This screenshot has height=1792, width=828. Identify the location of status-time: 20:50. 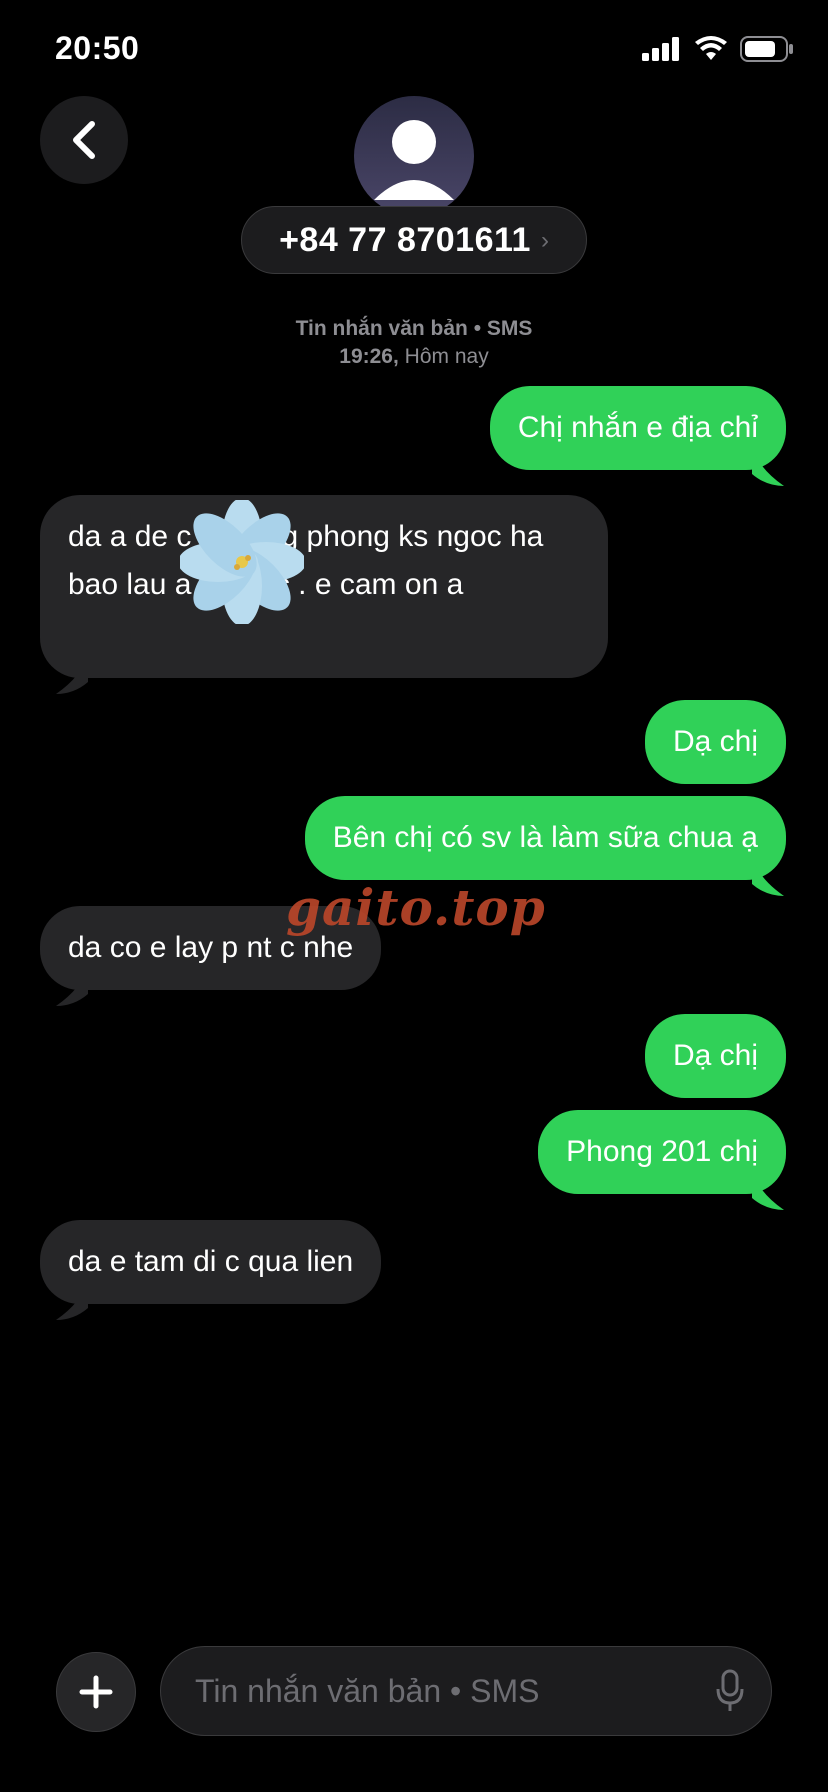
(97, 48).